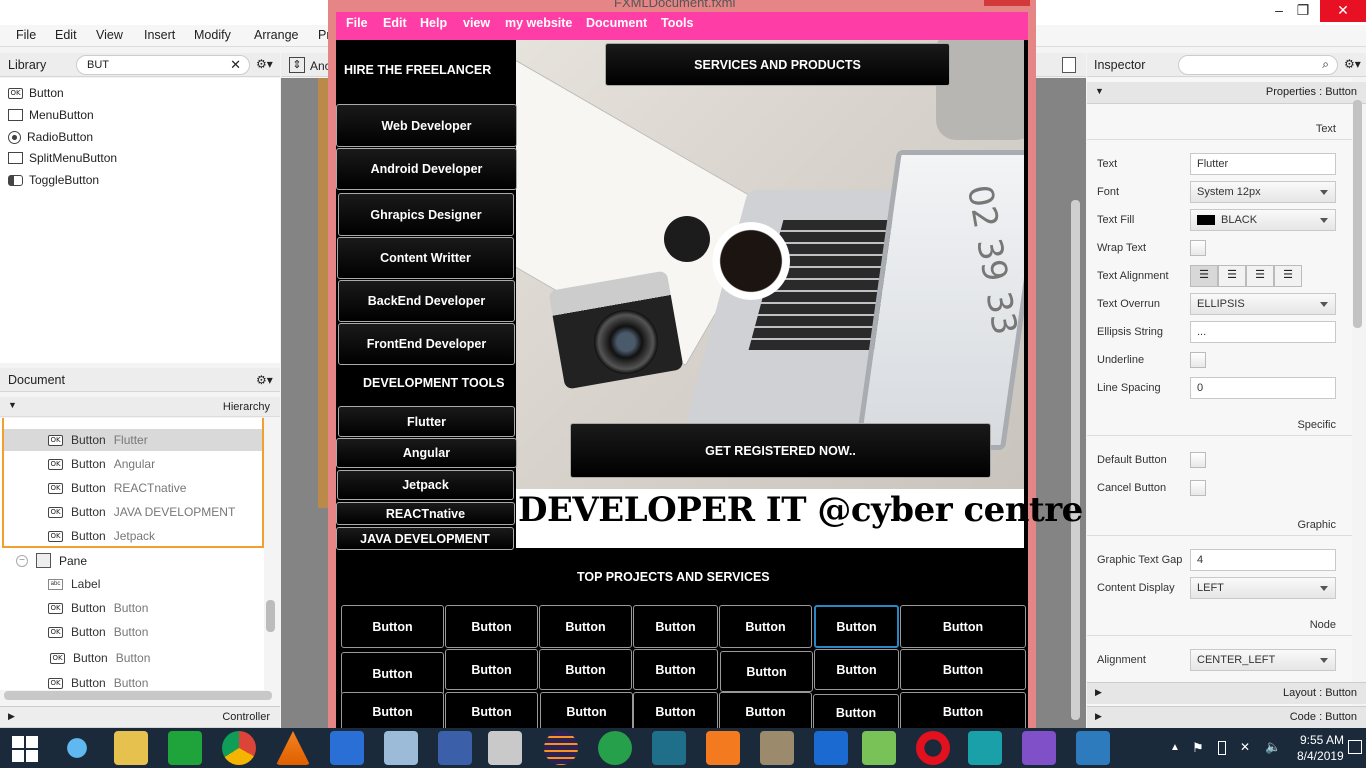  Describe the element at coordinates (677, 23) in the screenshot. I see `fx-menu-tools: Tools` at that location.